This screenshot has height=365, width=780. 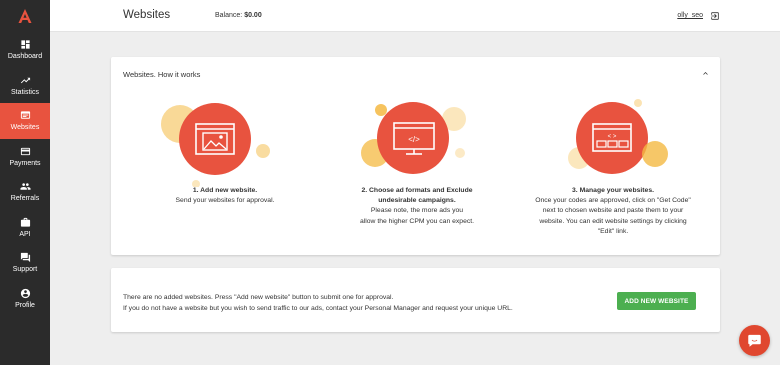 I want to click on username-link: olly_seo, so click(x=690, y=15).